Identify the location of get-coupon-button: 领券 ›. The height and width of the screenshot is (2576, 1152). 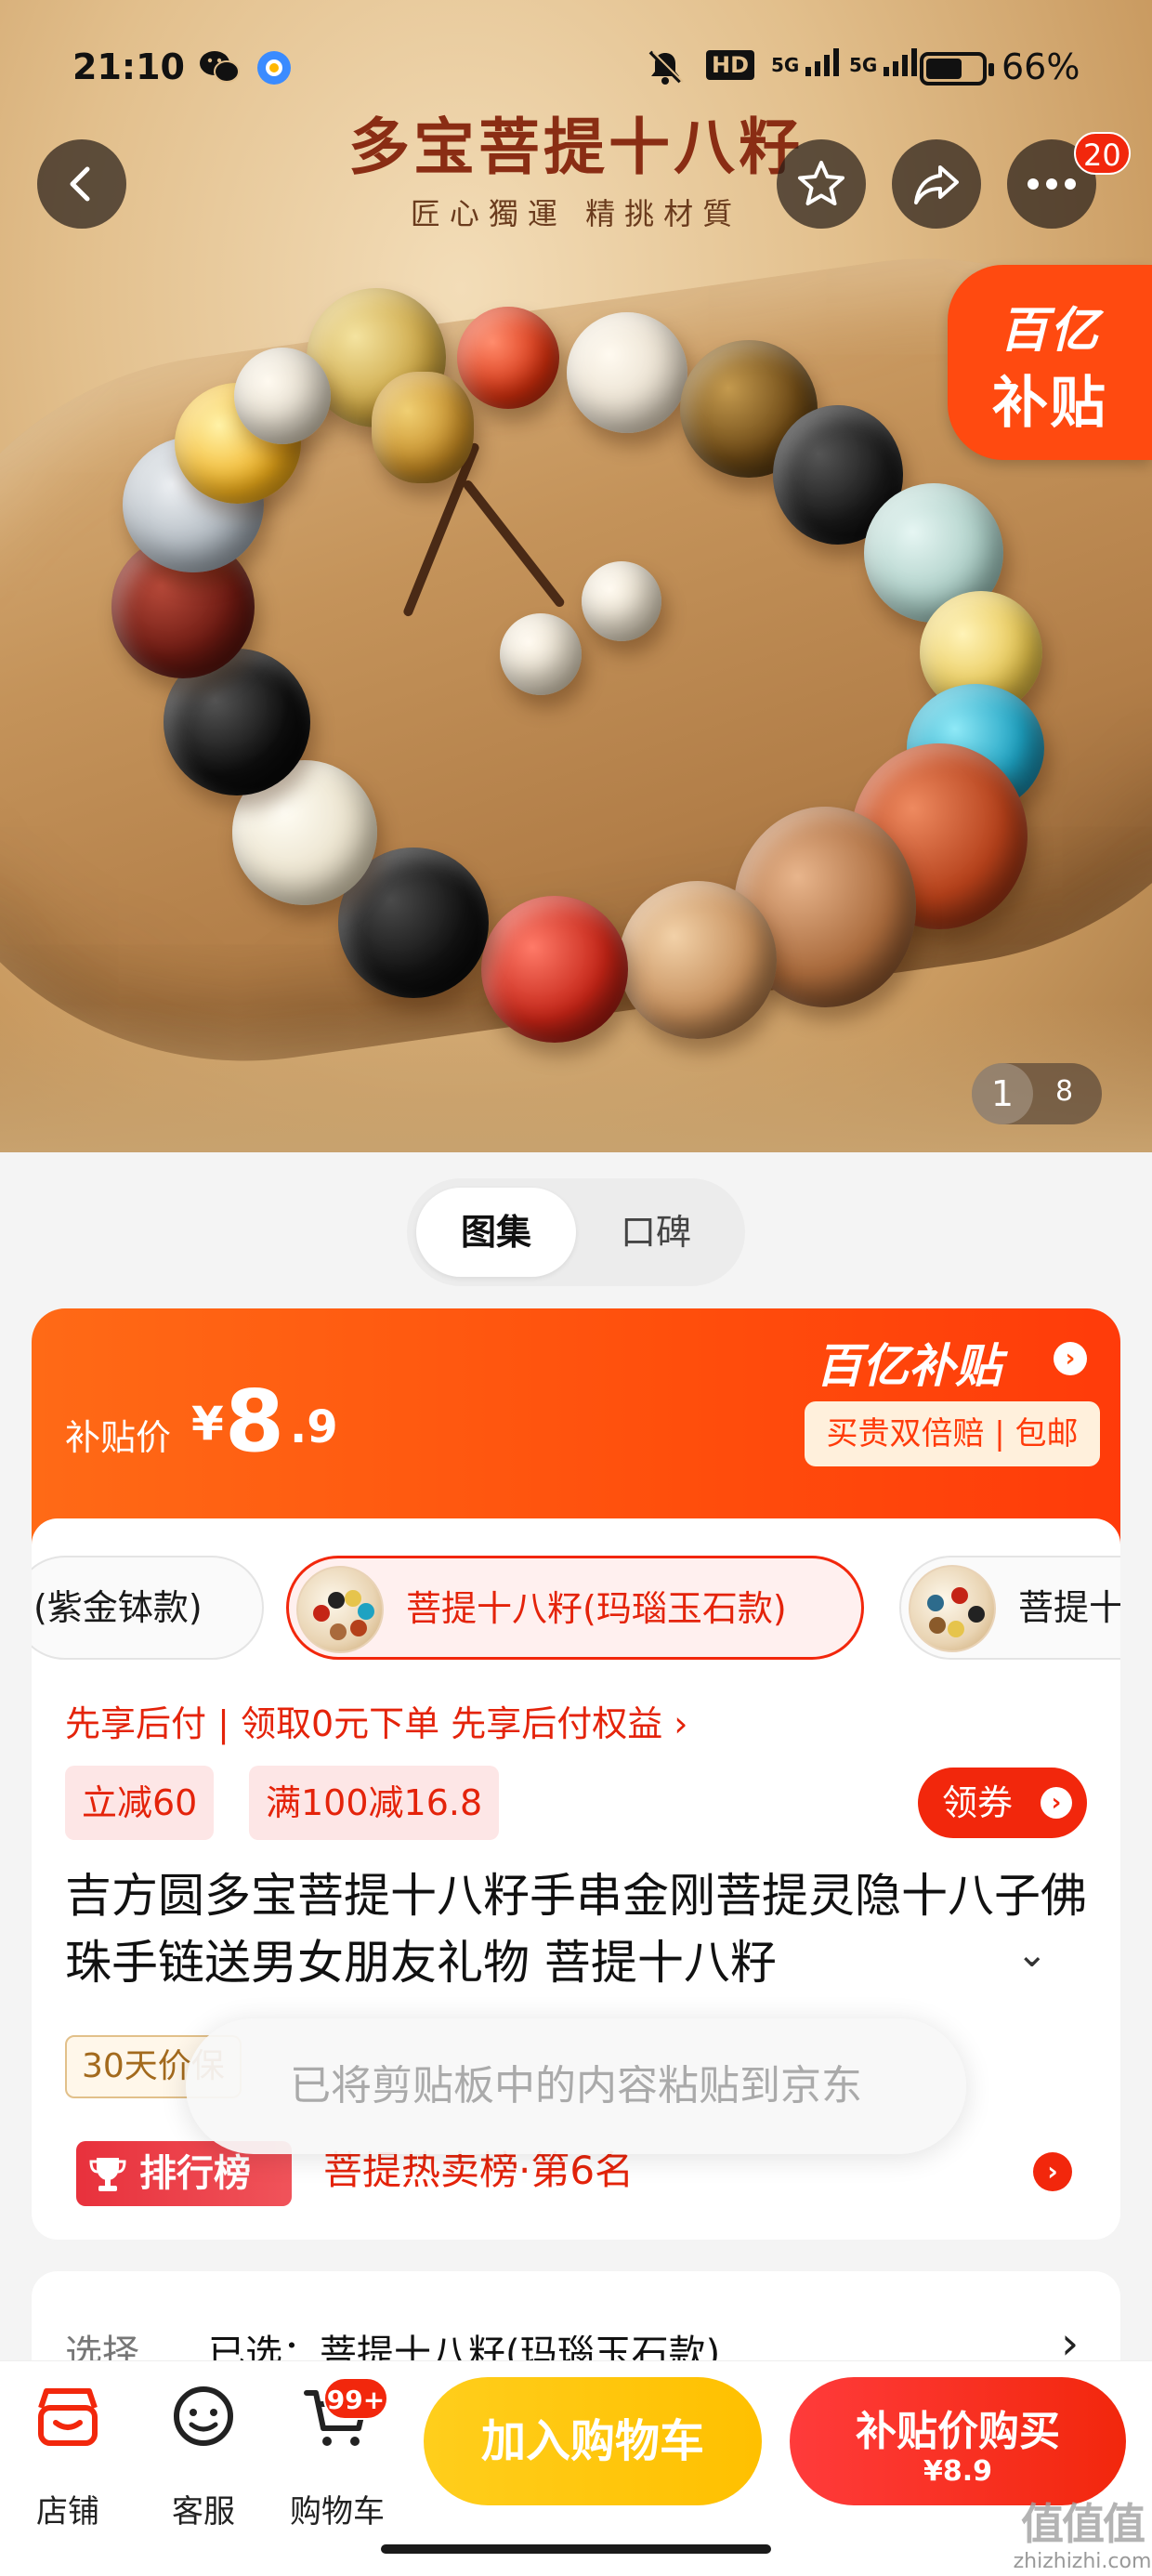
(1002, 1803).